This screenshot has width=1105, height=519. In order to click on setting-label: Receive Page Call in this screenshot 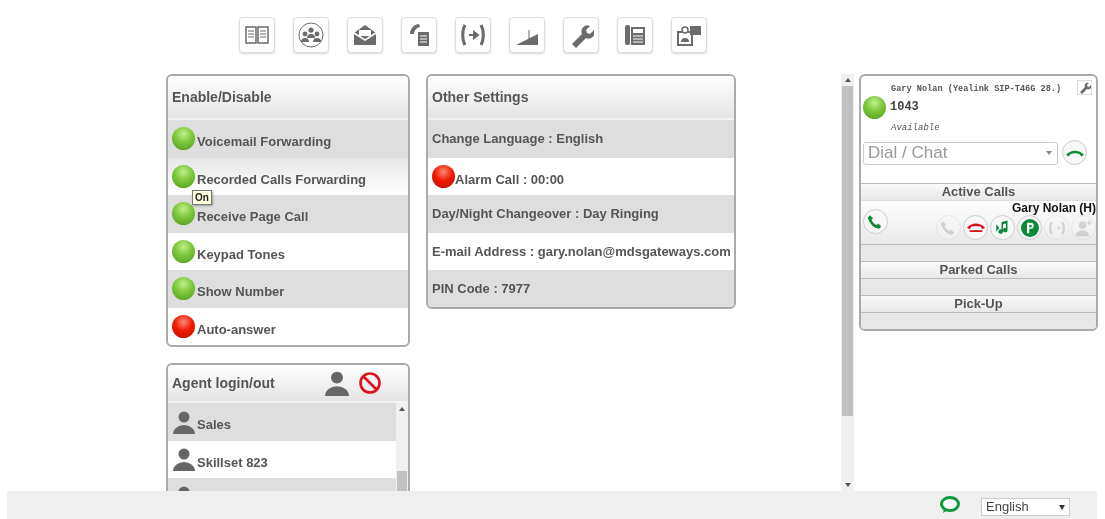, I will do `click(253, 217)`.